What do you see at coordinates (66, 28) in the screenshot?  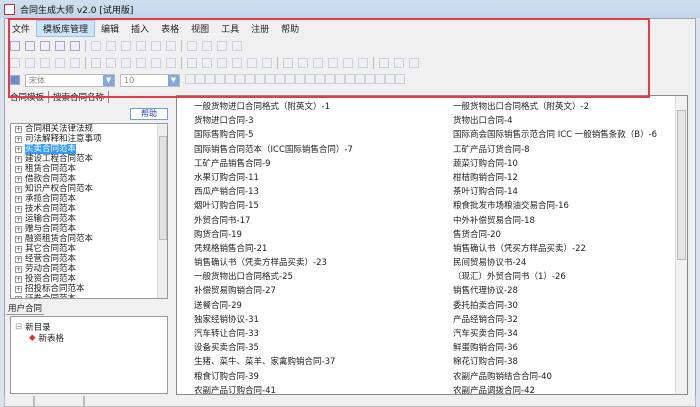 I see `menu-item-1: 模板库管理` at bounding box center [66, 28].